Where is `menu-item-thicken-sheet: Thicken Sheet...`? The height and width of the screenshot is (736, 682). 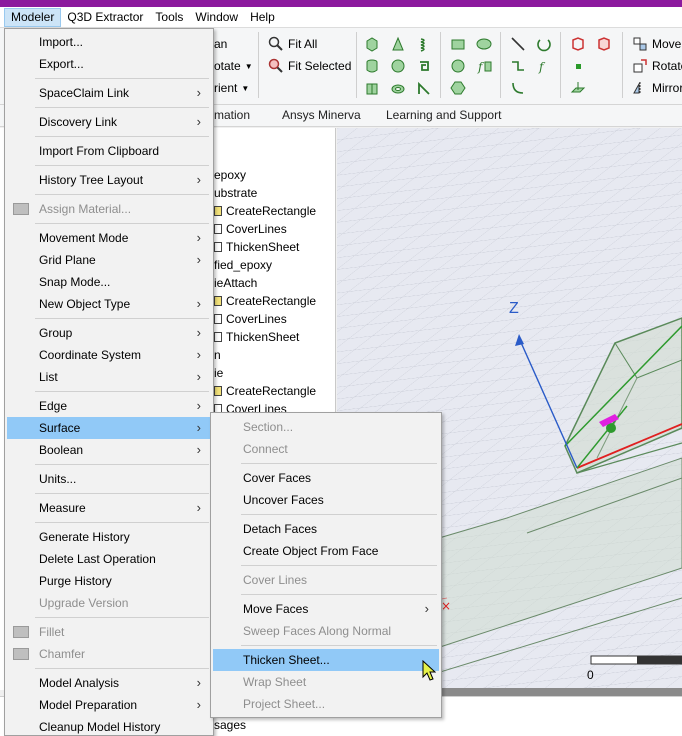 menu-item-thicken-sheet: Thicken Sheet... is located at coordinates (326, 660).